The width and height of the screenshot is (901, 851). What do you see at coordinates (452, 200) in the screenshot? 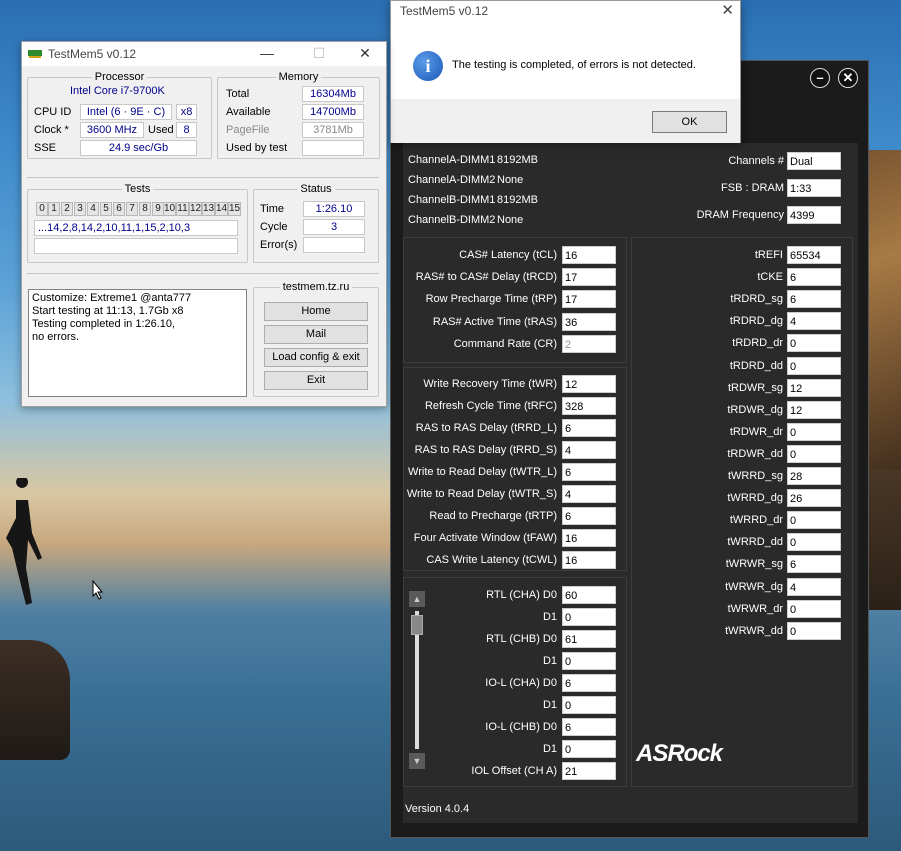
I see `dimm-slot-label: ChannelB-DIMM1` at bounding box center [452, 200].